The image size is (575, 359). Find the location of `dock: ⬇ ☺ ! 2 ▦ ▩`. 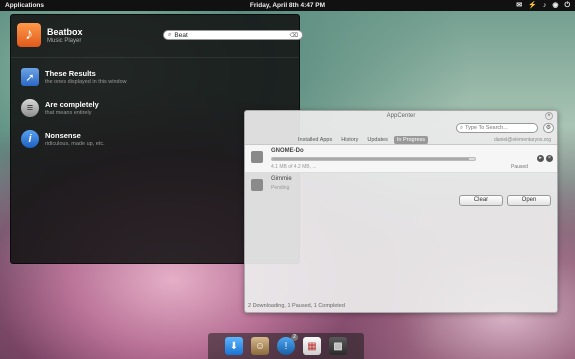

dock: ⬇ ☺ ! 2 ▦ ▩ is located at coordinates (286, 346).